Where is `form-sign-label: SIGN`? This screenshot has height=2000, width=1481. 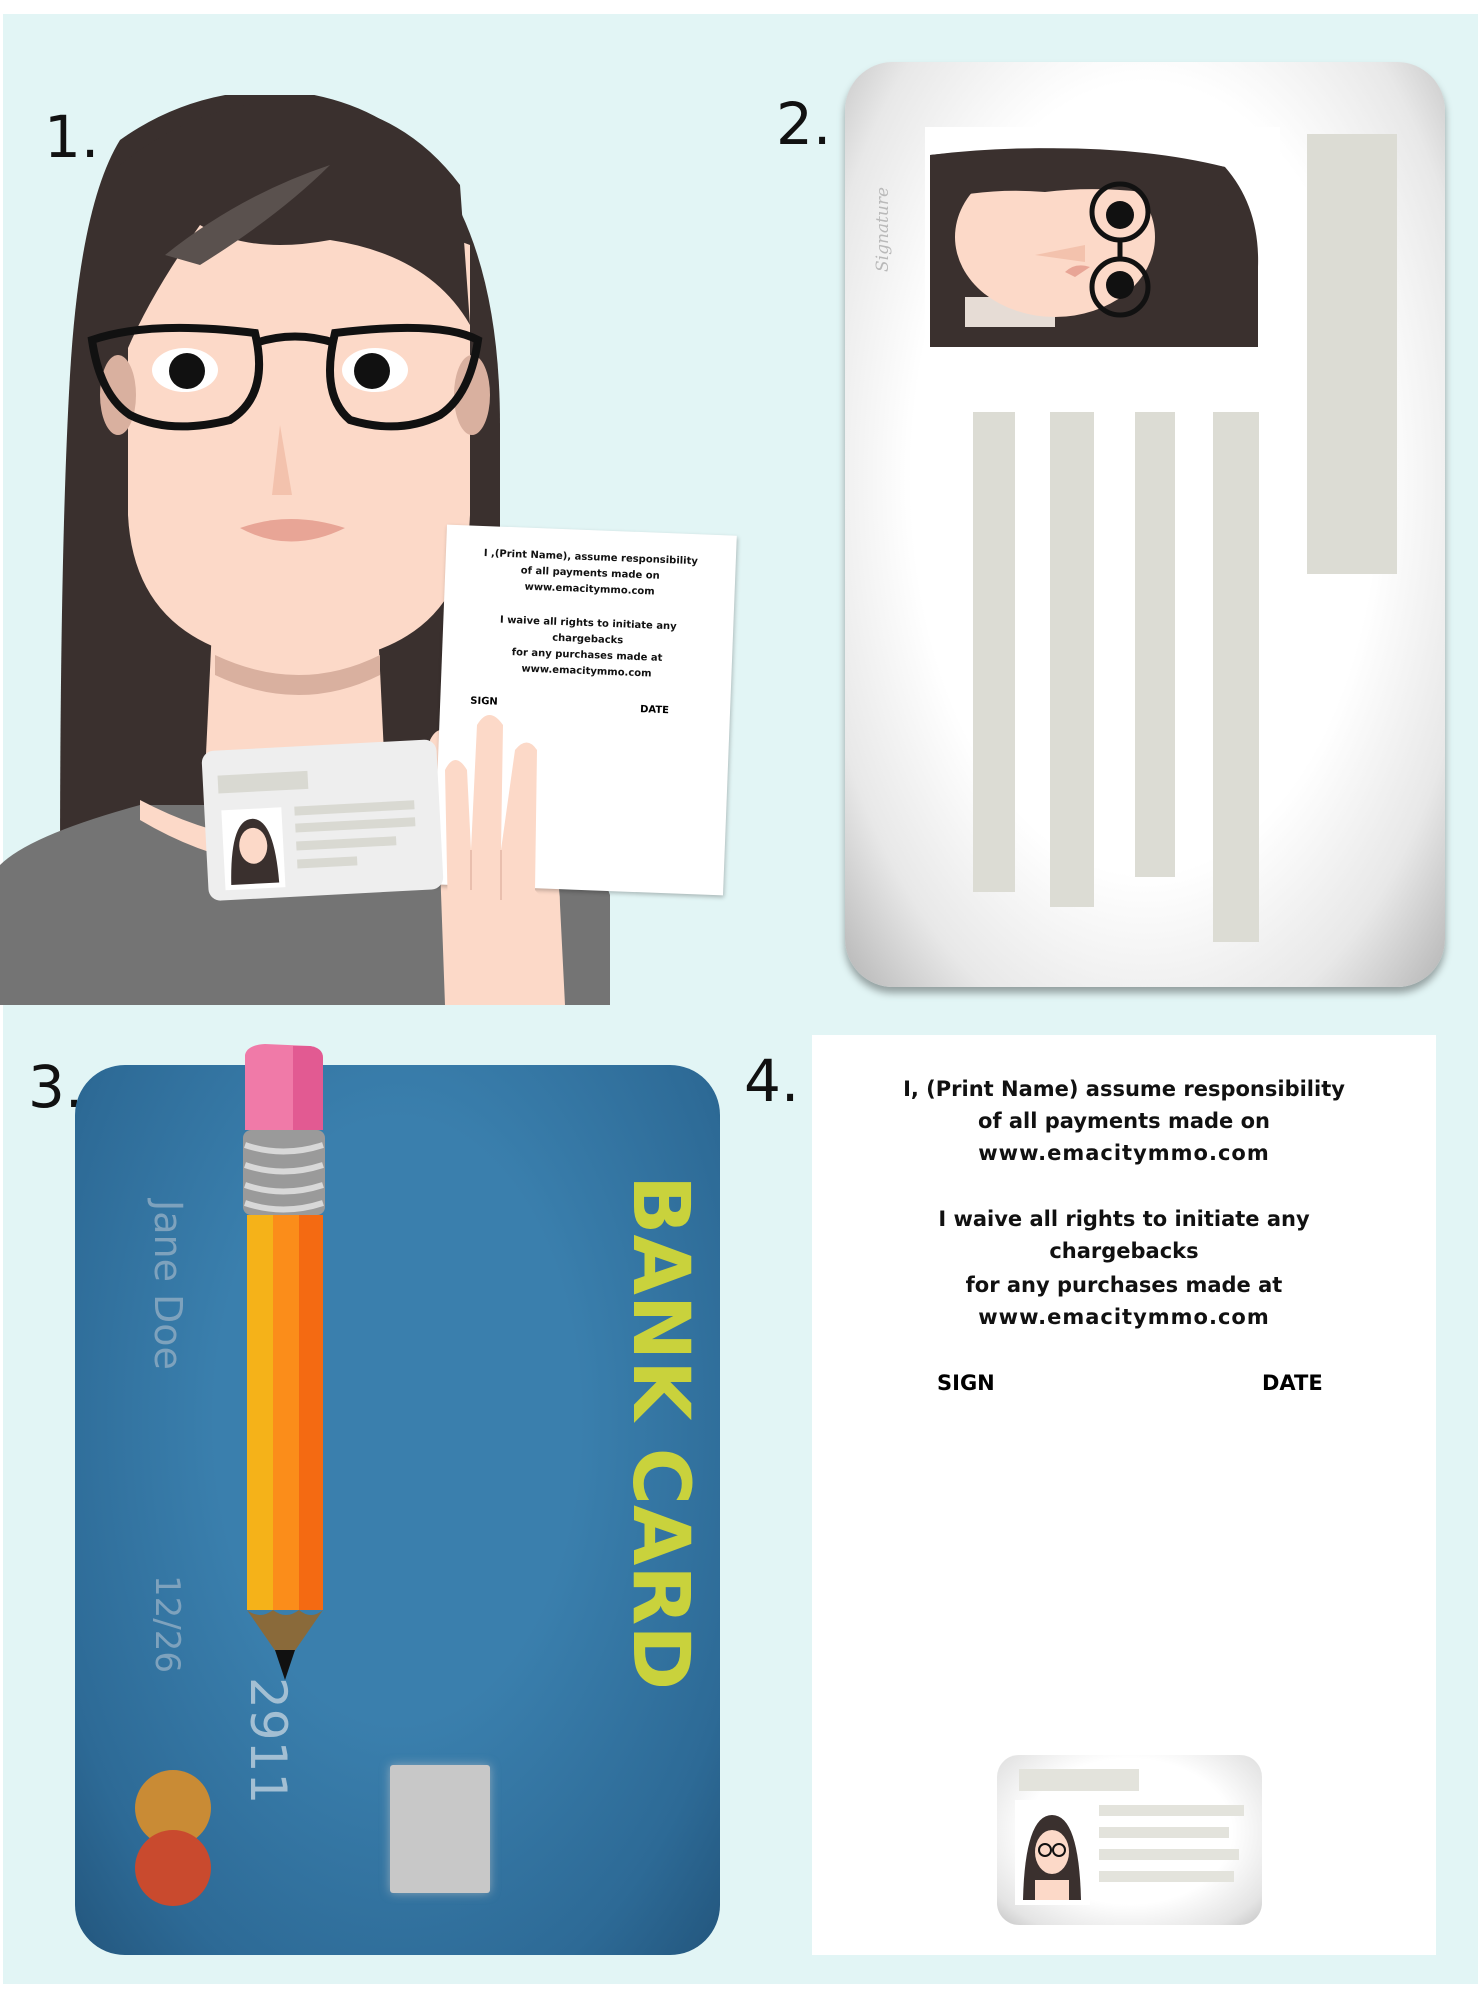
form-sign-label: SIGN is located at coordinates (966, 1383).